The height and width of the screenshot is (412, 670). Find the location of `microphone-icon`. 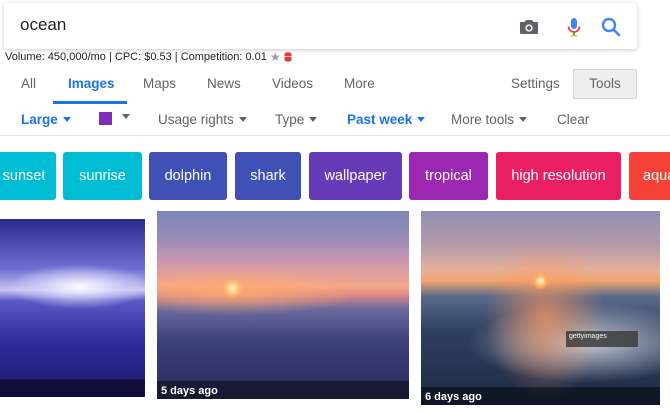

microphone-icon is located at coordinates (574, 27).